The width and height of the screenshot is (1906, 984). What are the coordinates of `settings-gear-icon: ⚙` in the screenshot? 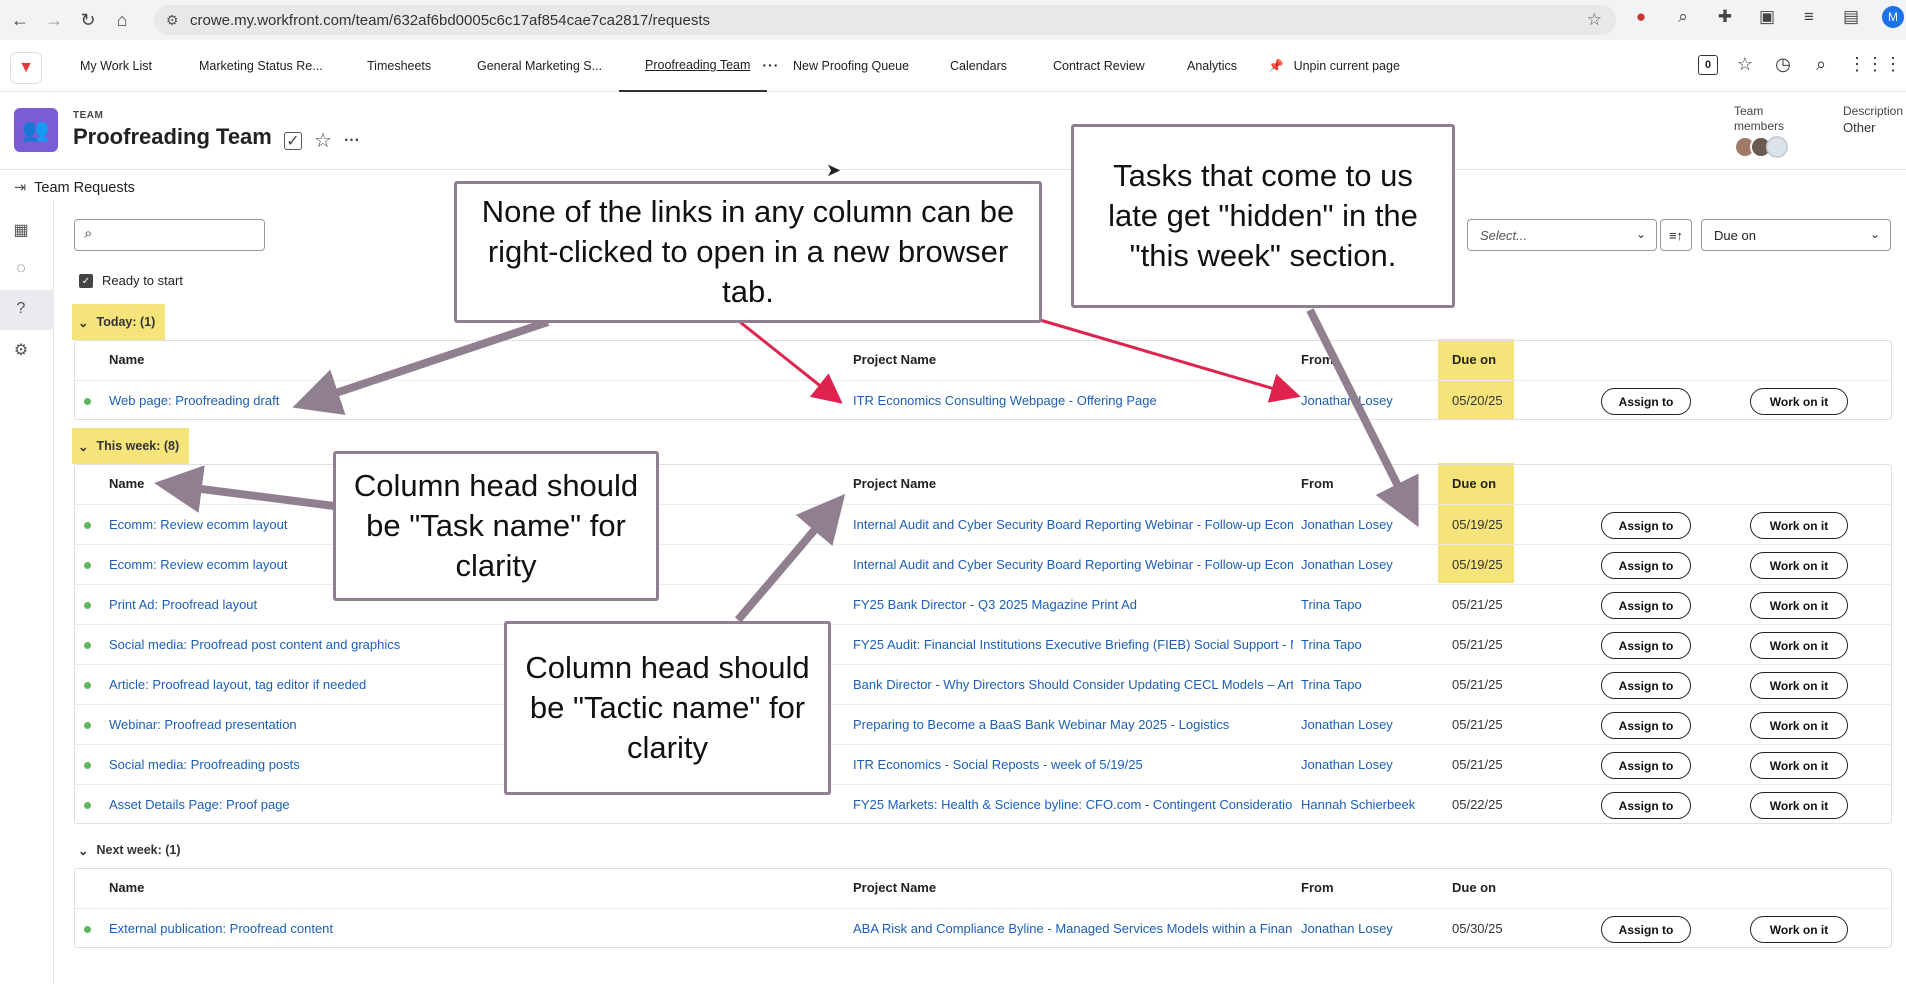 It's located at (21, 351).